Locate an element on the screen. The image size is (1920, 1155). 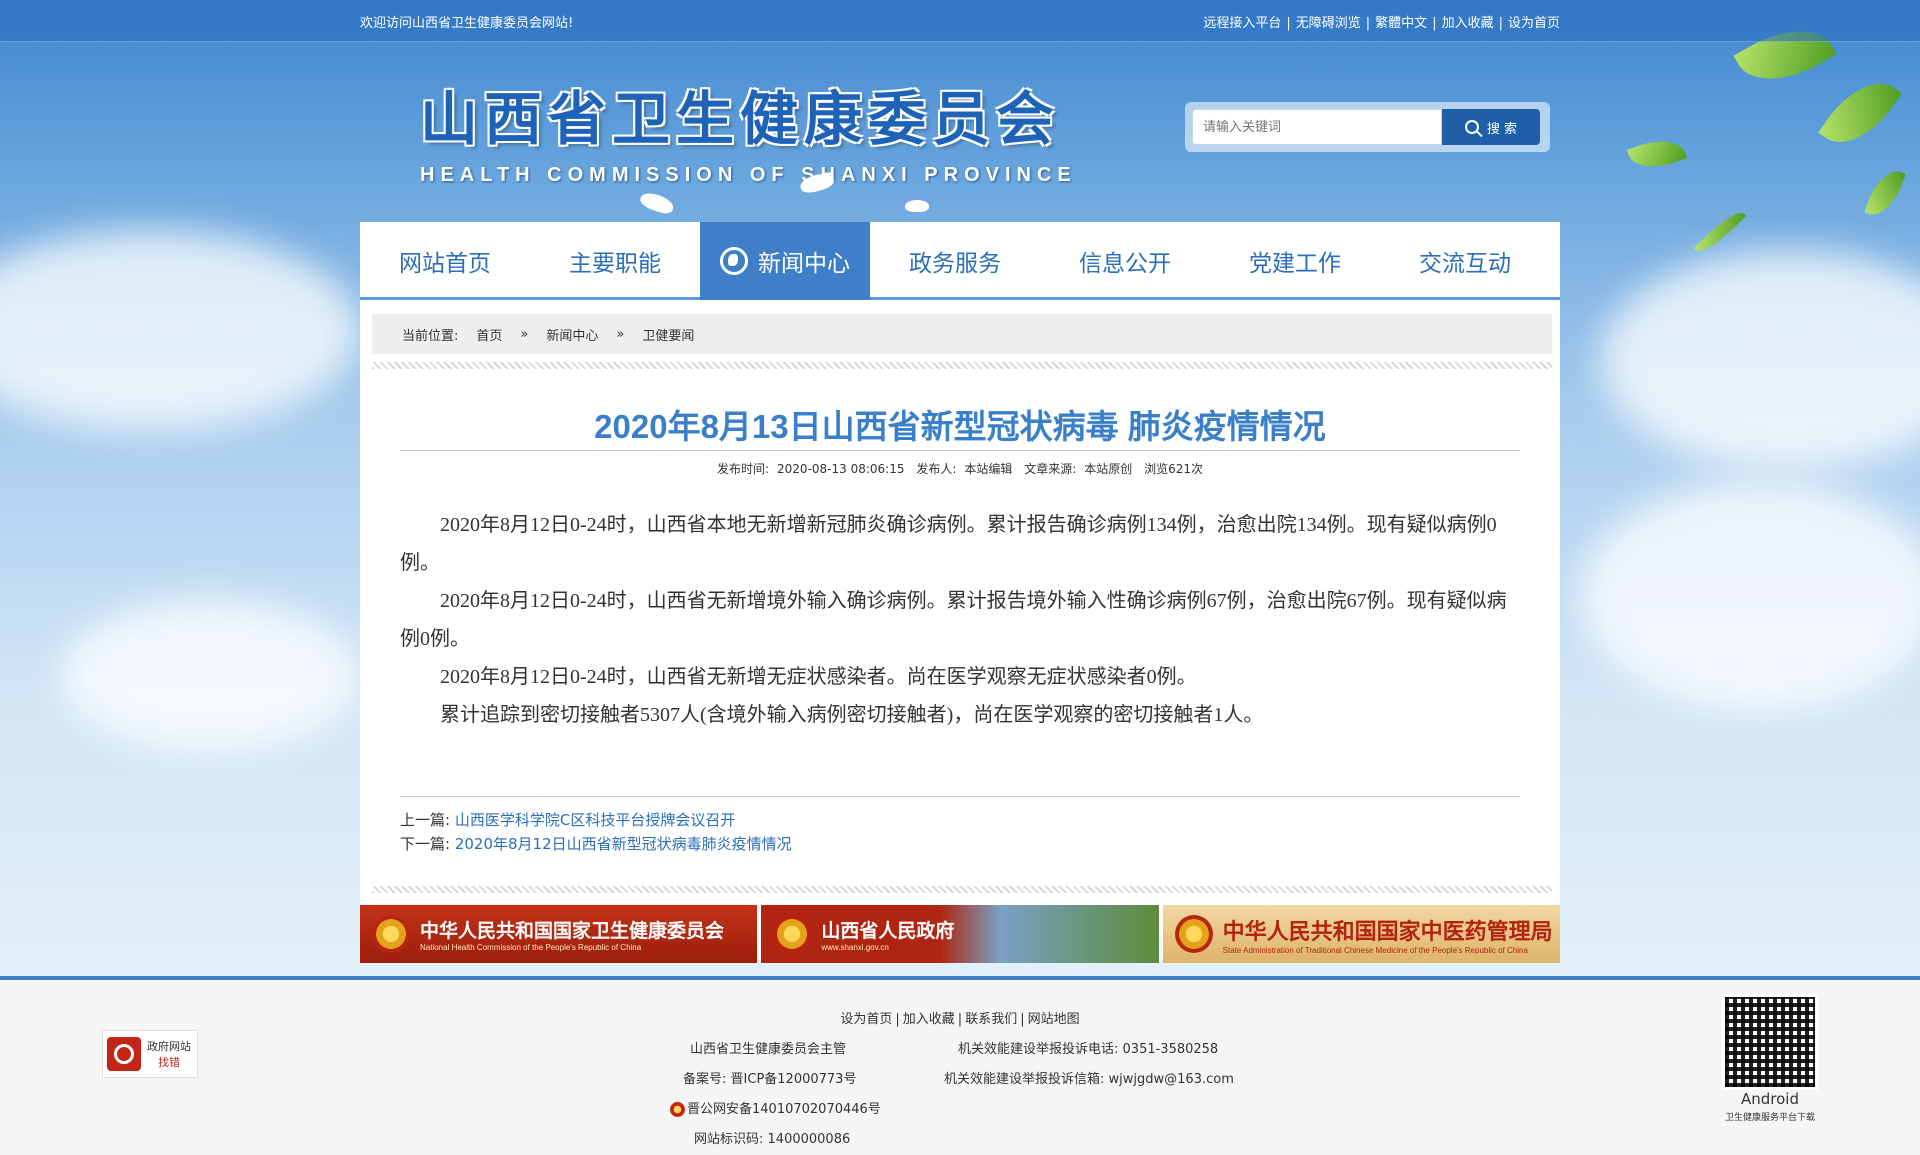
nav-item-label: 政务服务 is located at coordinates (955, 264).